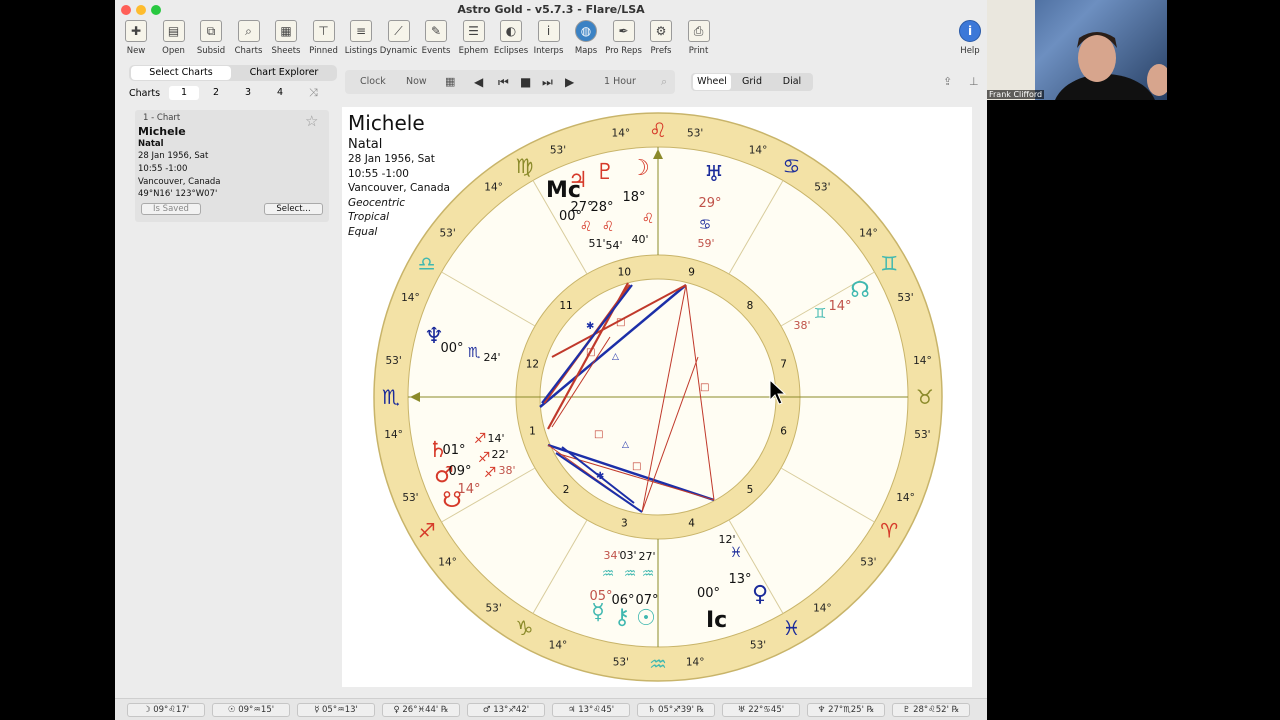 Image resolution: width=1280 pixels, height=720 pixels. What do you see at coordinates (474, 39) in the screenshot?
I see `toolbar-ephem-button: ☰ Ephem` at bounding box center [474, 39].